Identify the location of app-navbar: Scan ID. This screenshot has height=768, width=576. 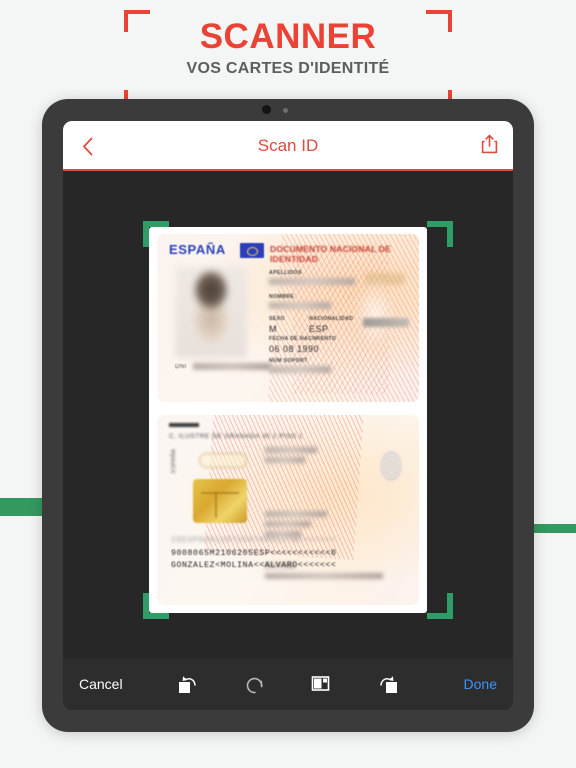
(288, 146).